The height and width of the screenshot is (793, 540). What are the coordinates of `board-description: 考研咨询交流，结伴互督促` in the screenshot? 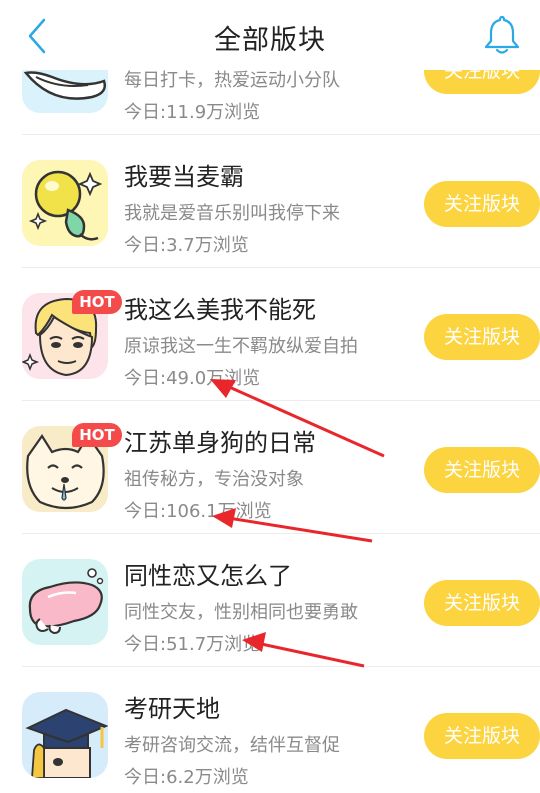 It's located at (232, 745).